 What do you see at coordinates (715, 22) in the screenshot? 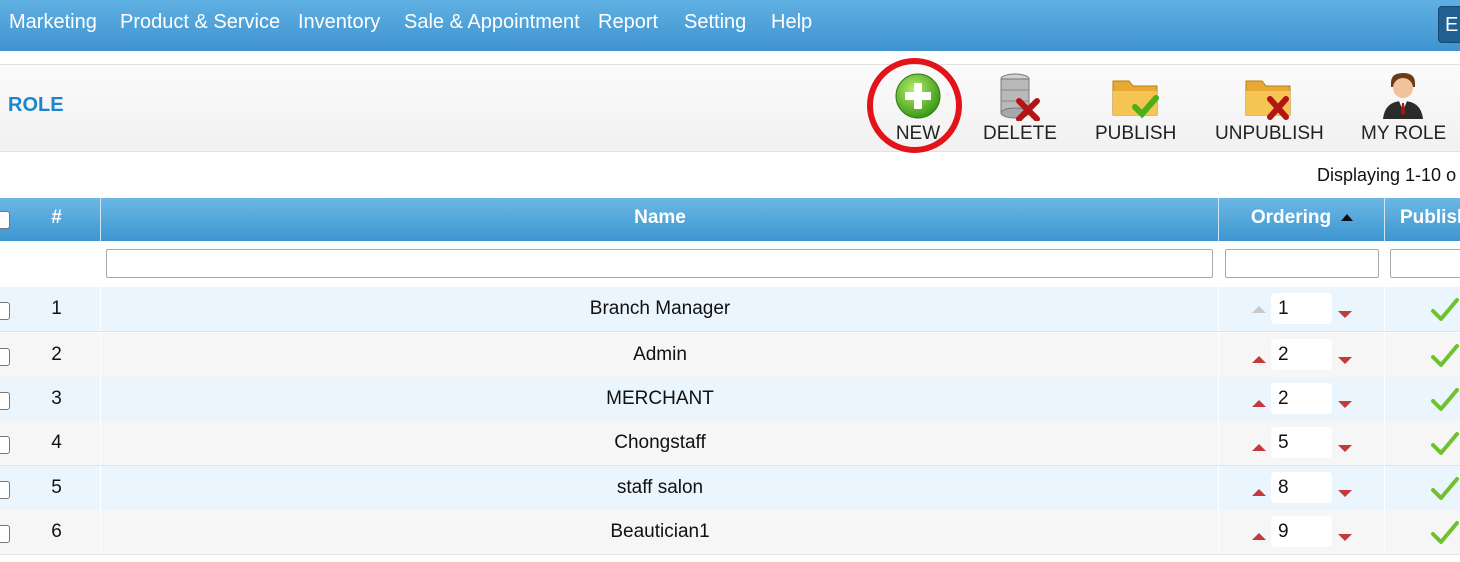
I see `nav-setting: Setting` at bounding box center [715, 22].